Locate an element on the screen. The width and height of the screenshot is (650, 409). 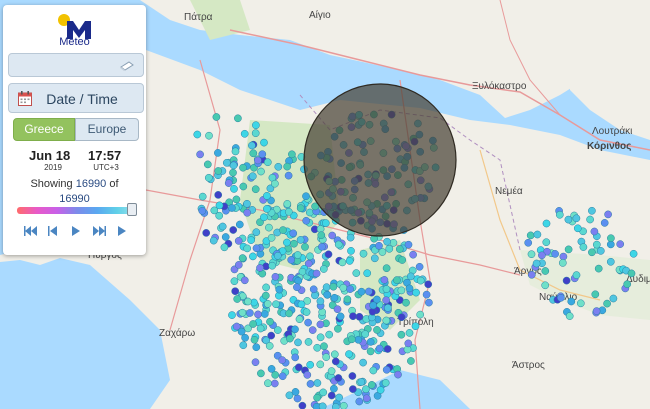
time-slider-track is located at coordinates (77, 210).